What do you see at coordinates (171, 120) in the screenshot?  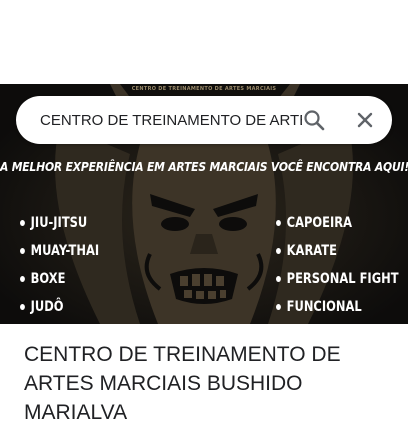 I see `search-input` at bounding box center [171, 120].